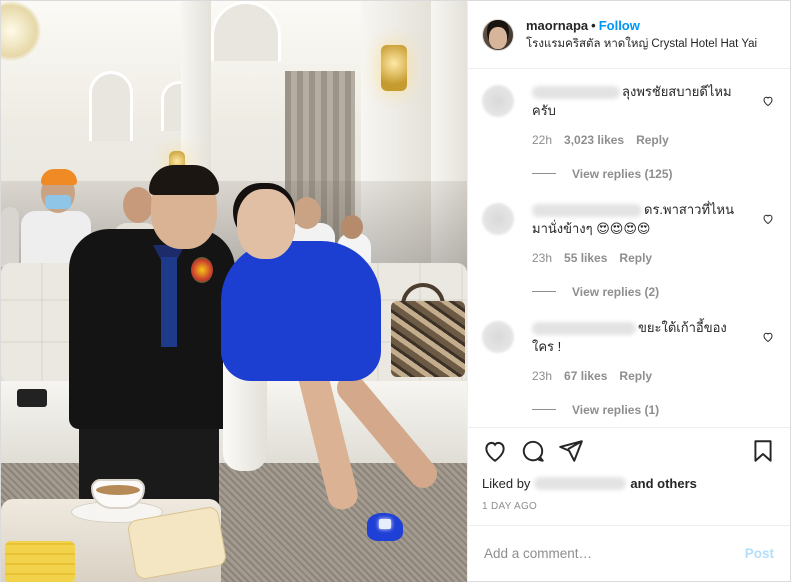 The image size is (791, 582). What do you see at coordinates (542, 139) in the screenshot?
I see `comment-age: 22h` at bounding box center [542, 139].